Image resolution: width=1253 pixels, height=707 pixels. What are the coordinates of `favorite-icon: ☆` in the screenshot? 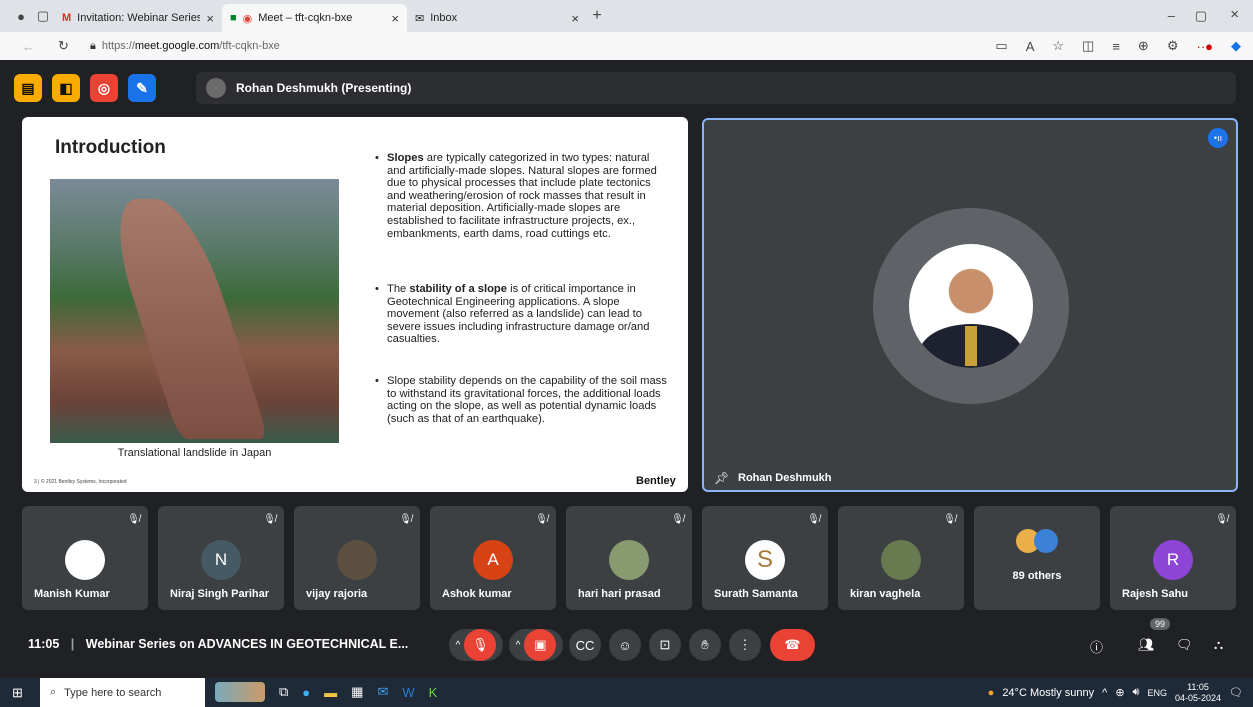 It's located at (1058, 46).